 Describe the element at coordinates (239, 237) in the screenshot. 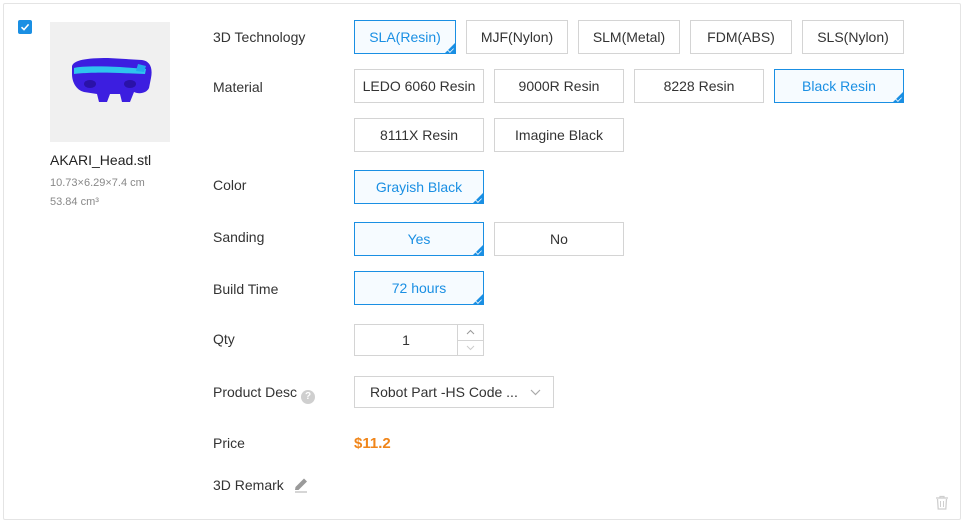

I see `sanding-label: Sanding` at that location.